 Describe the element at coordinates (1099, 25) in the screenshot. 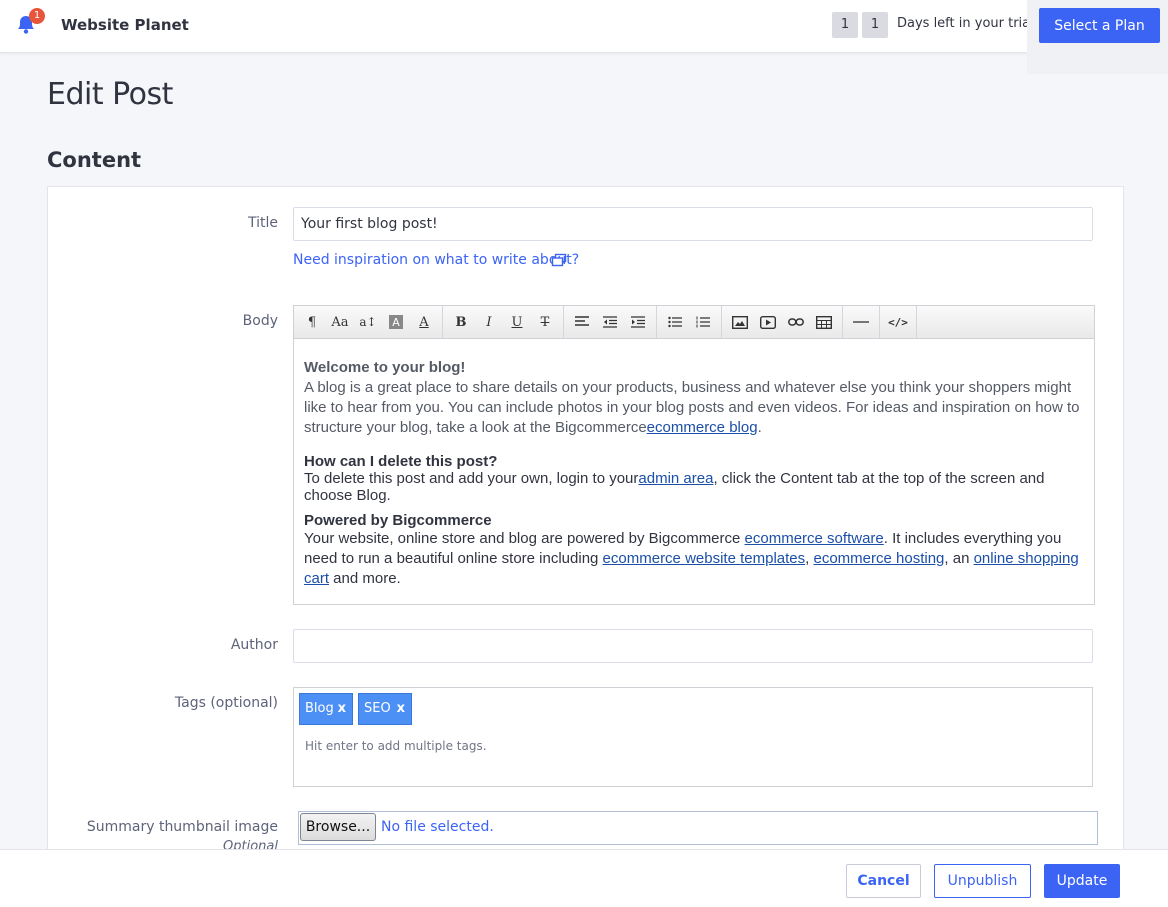

I see `select-plan-button: Select a Plan` at that location.